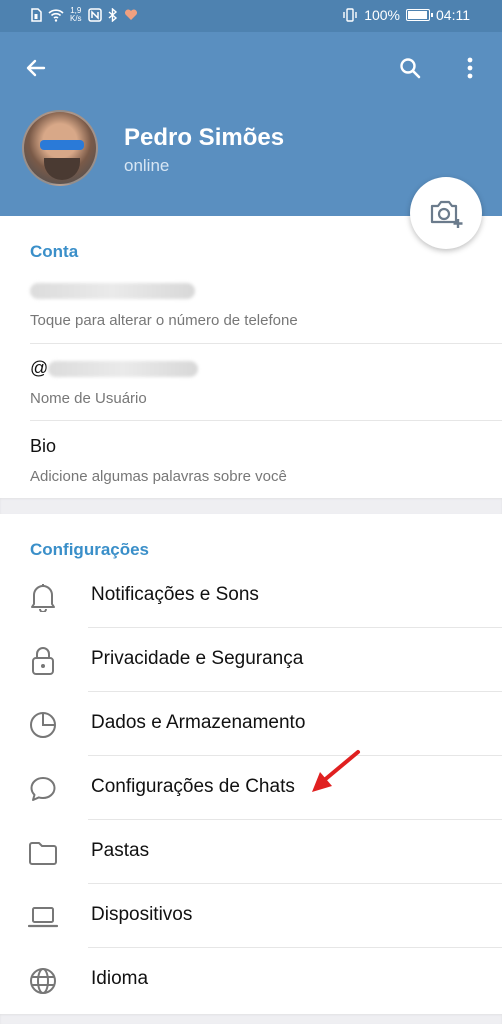  Describe the element at coordinates (251, 506) in the screenshot. I see `section-separator` at that location.